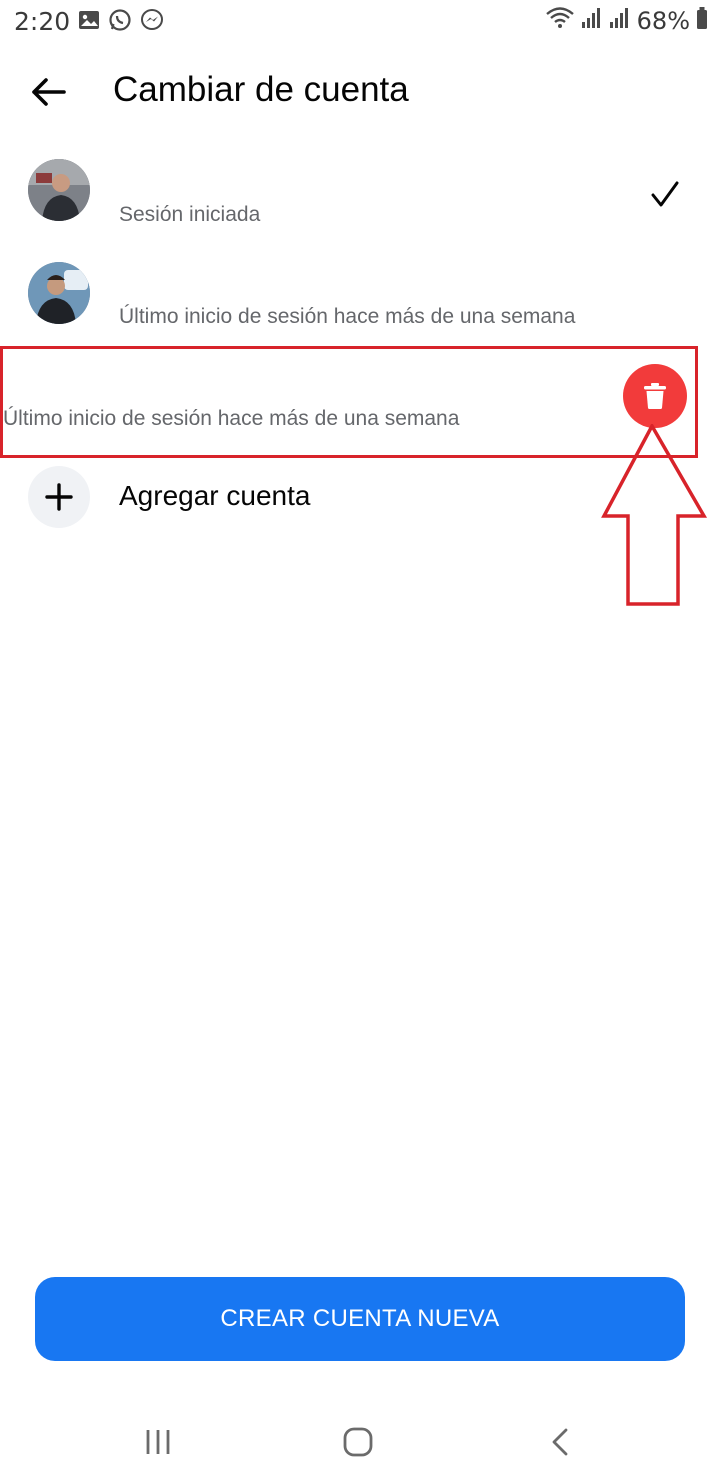  I want to click on add-account-icon-wrap, so click(59, 497).